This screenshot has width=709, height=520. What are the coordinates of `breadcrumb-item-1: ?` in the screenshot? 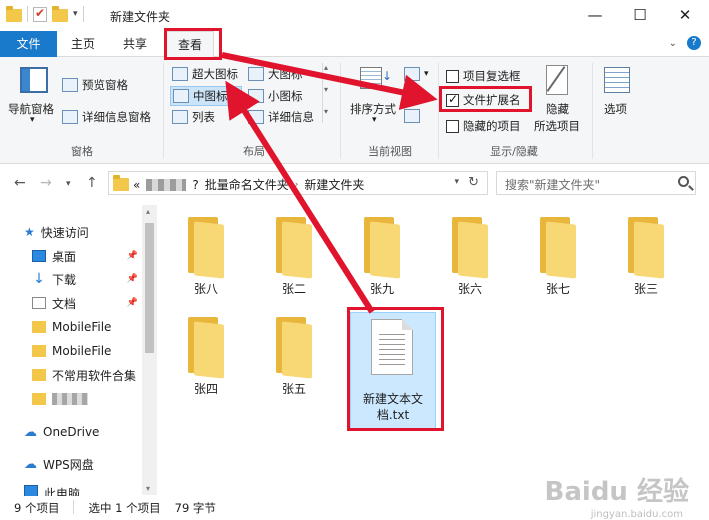 It's located at (195, 185).